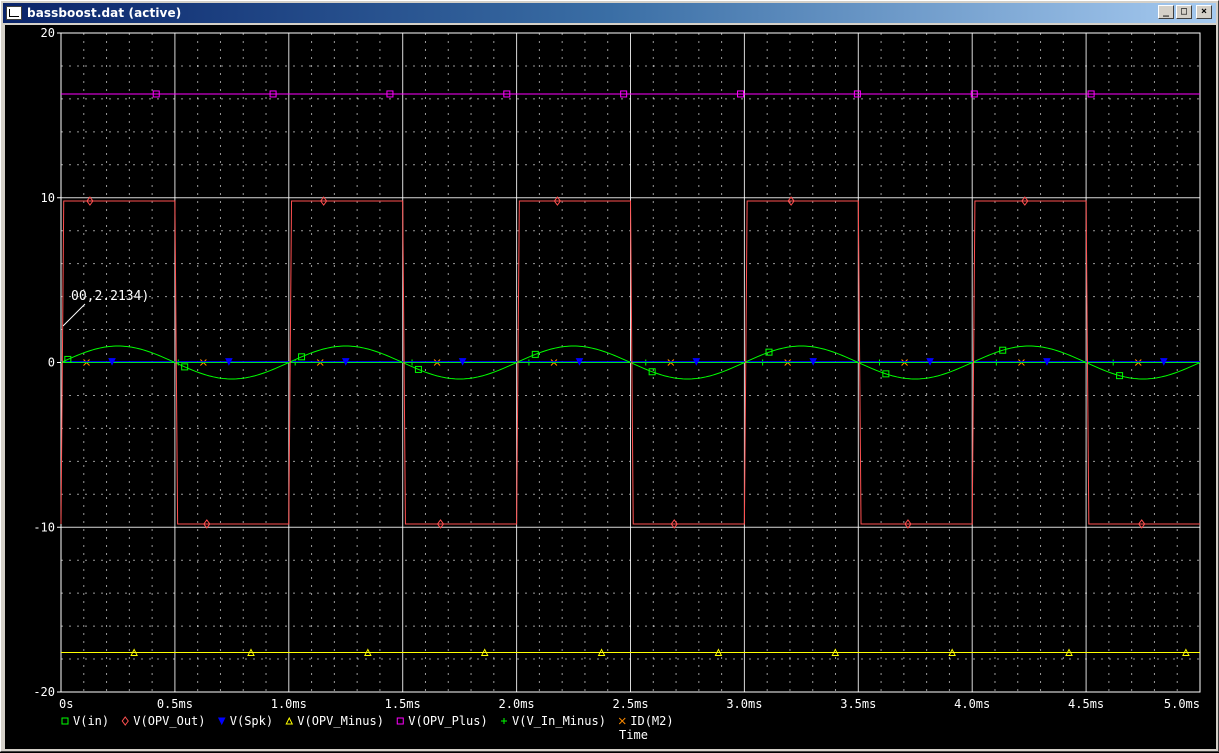 The height and width of the screenshot is (753, 1219). I want to click on y-tick-label: -20, so click(44, 692).